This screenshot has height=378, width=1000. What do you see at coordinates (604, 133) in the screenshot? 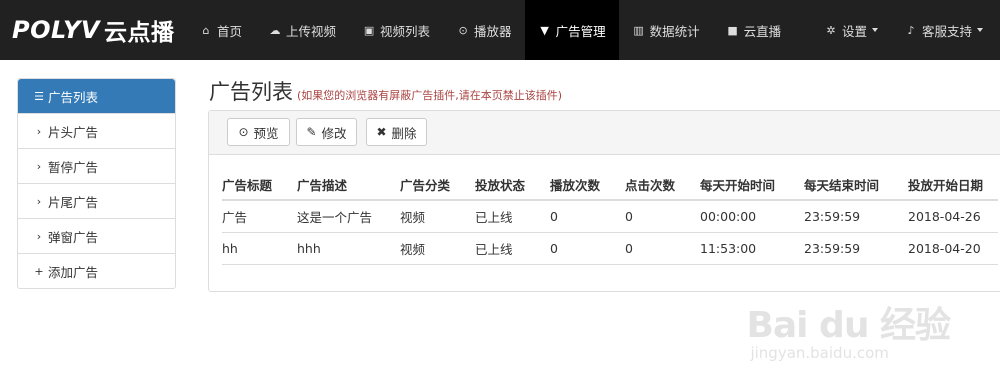
I see `toolbar: ⊙ 预览 ✎ 修改 ✖ 删除` at bounding box center [604, 133].